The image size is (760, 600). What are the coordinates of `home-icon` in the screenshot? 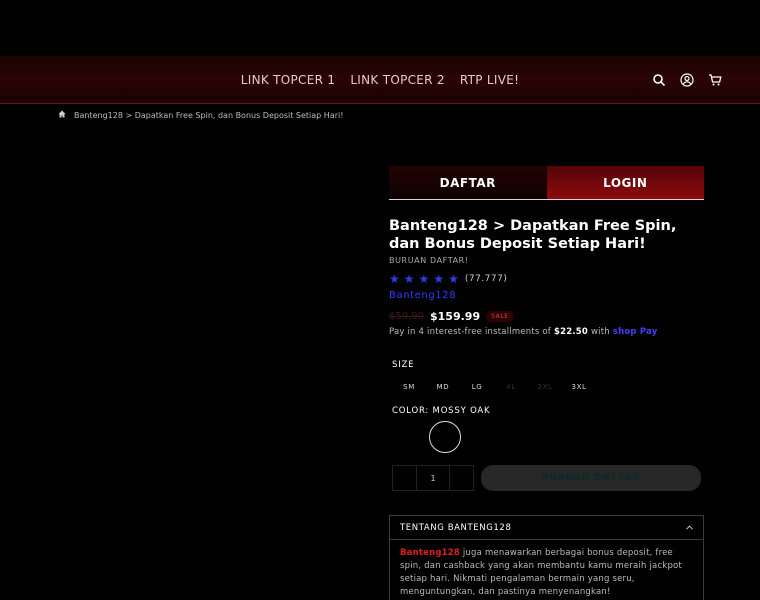 It's located at (62, 115).